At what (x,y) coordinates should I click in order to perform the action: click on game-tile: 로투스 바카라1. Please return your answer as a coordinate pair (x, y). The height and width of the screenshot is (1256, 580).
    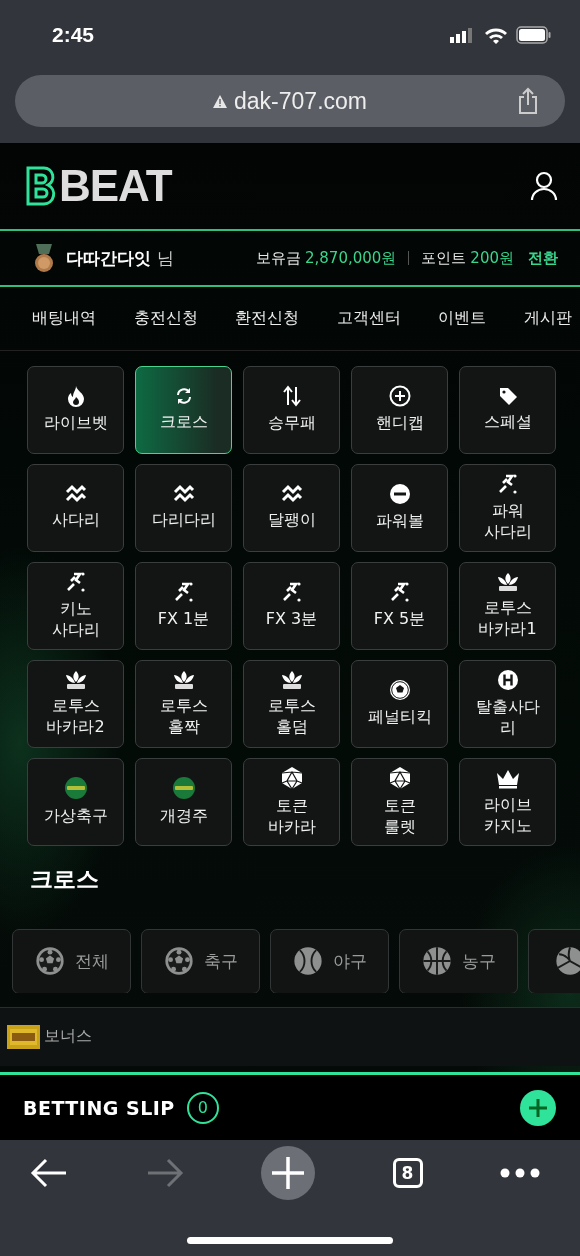
    Looking at the image, I should click on (507, 605).